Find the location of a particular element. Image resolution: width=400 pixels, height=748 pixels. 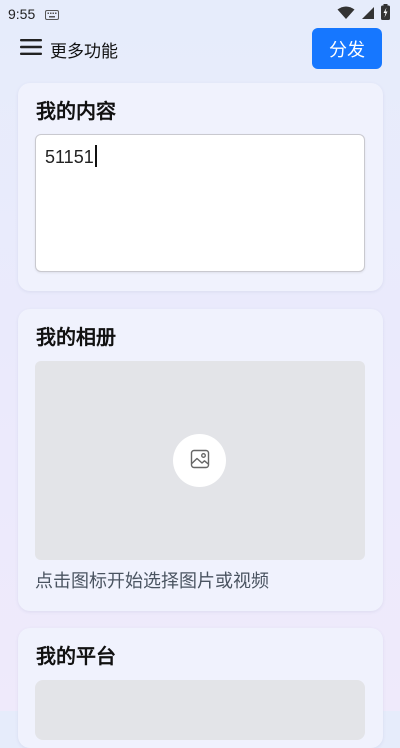

image-icon is located at coordinates (200, 461).